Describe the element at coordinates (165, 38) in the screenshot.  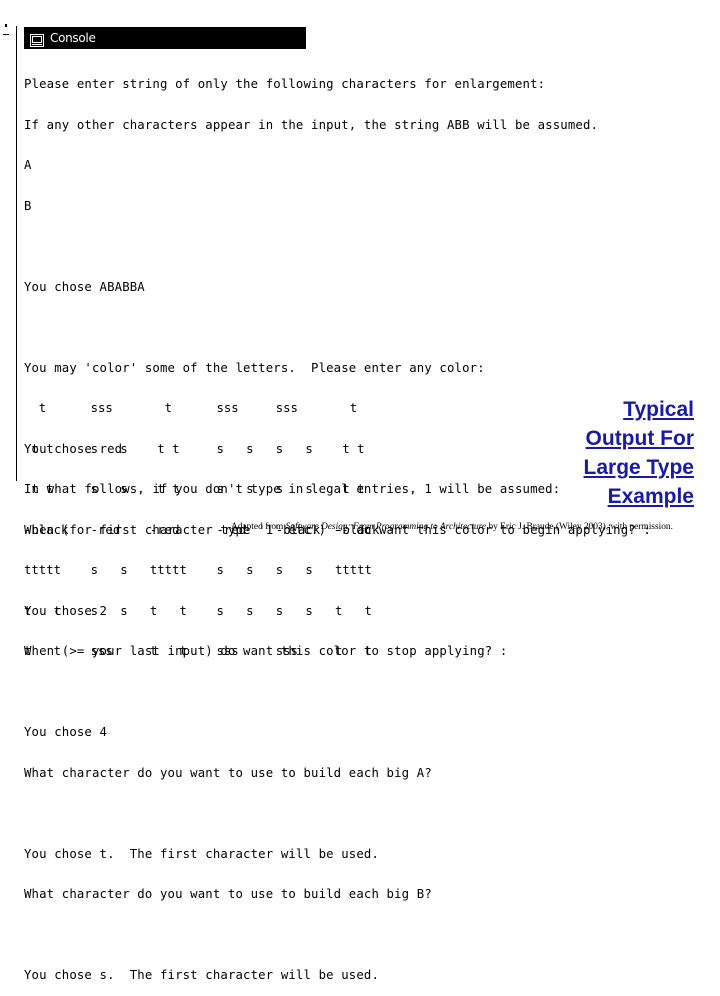
I see `console-title-bar: Console` at that location.